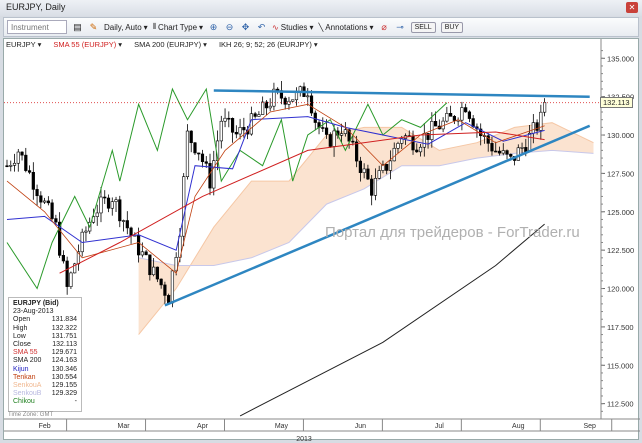 Image resolution: width=642 pixels, height=443 pixels. I want to click on close-icon: ✕, so click(632, 7).